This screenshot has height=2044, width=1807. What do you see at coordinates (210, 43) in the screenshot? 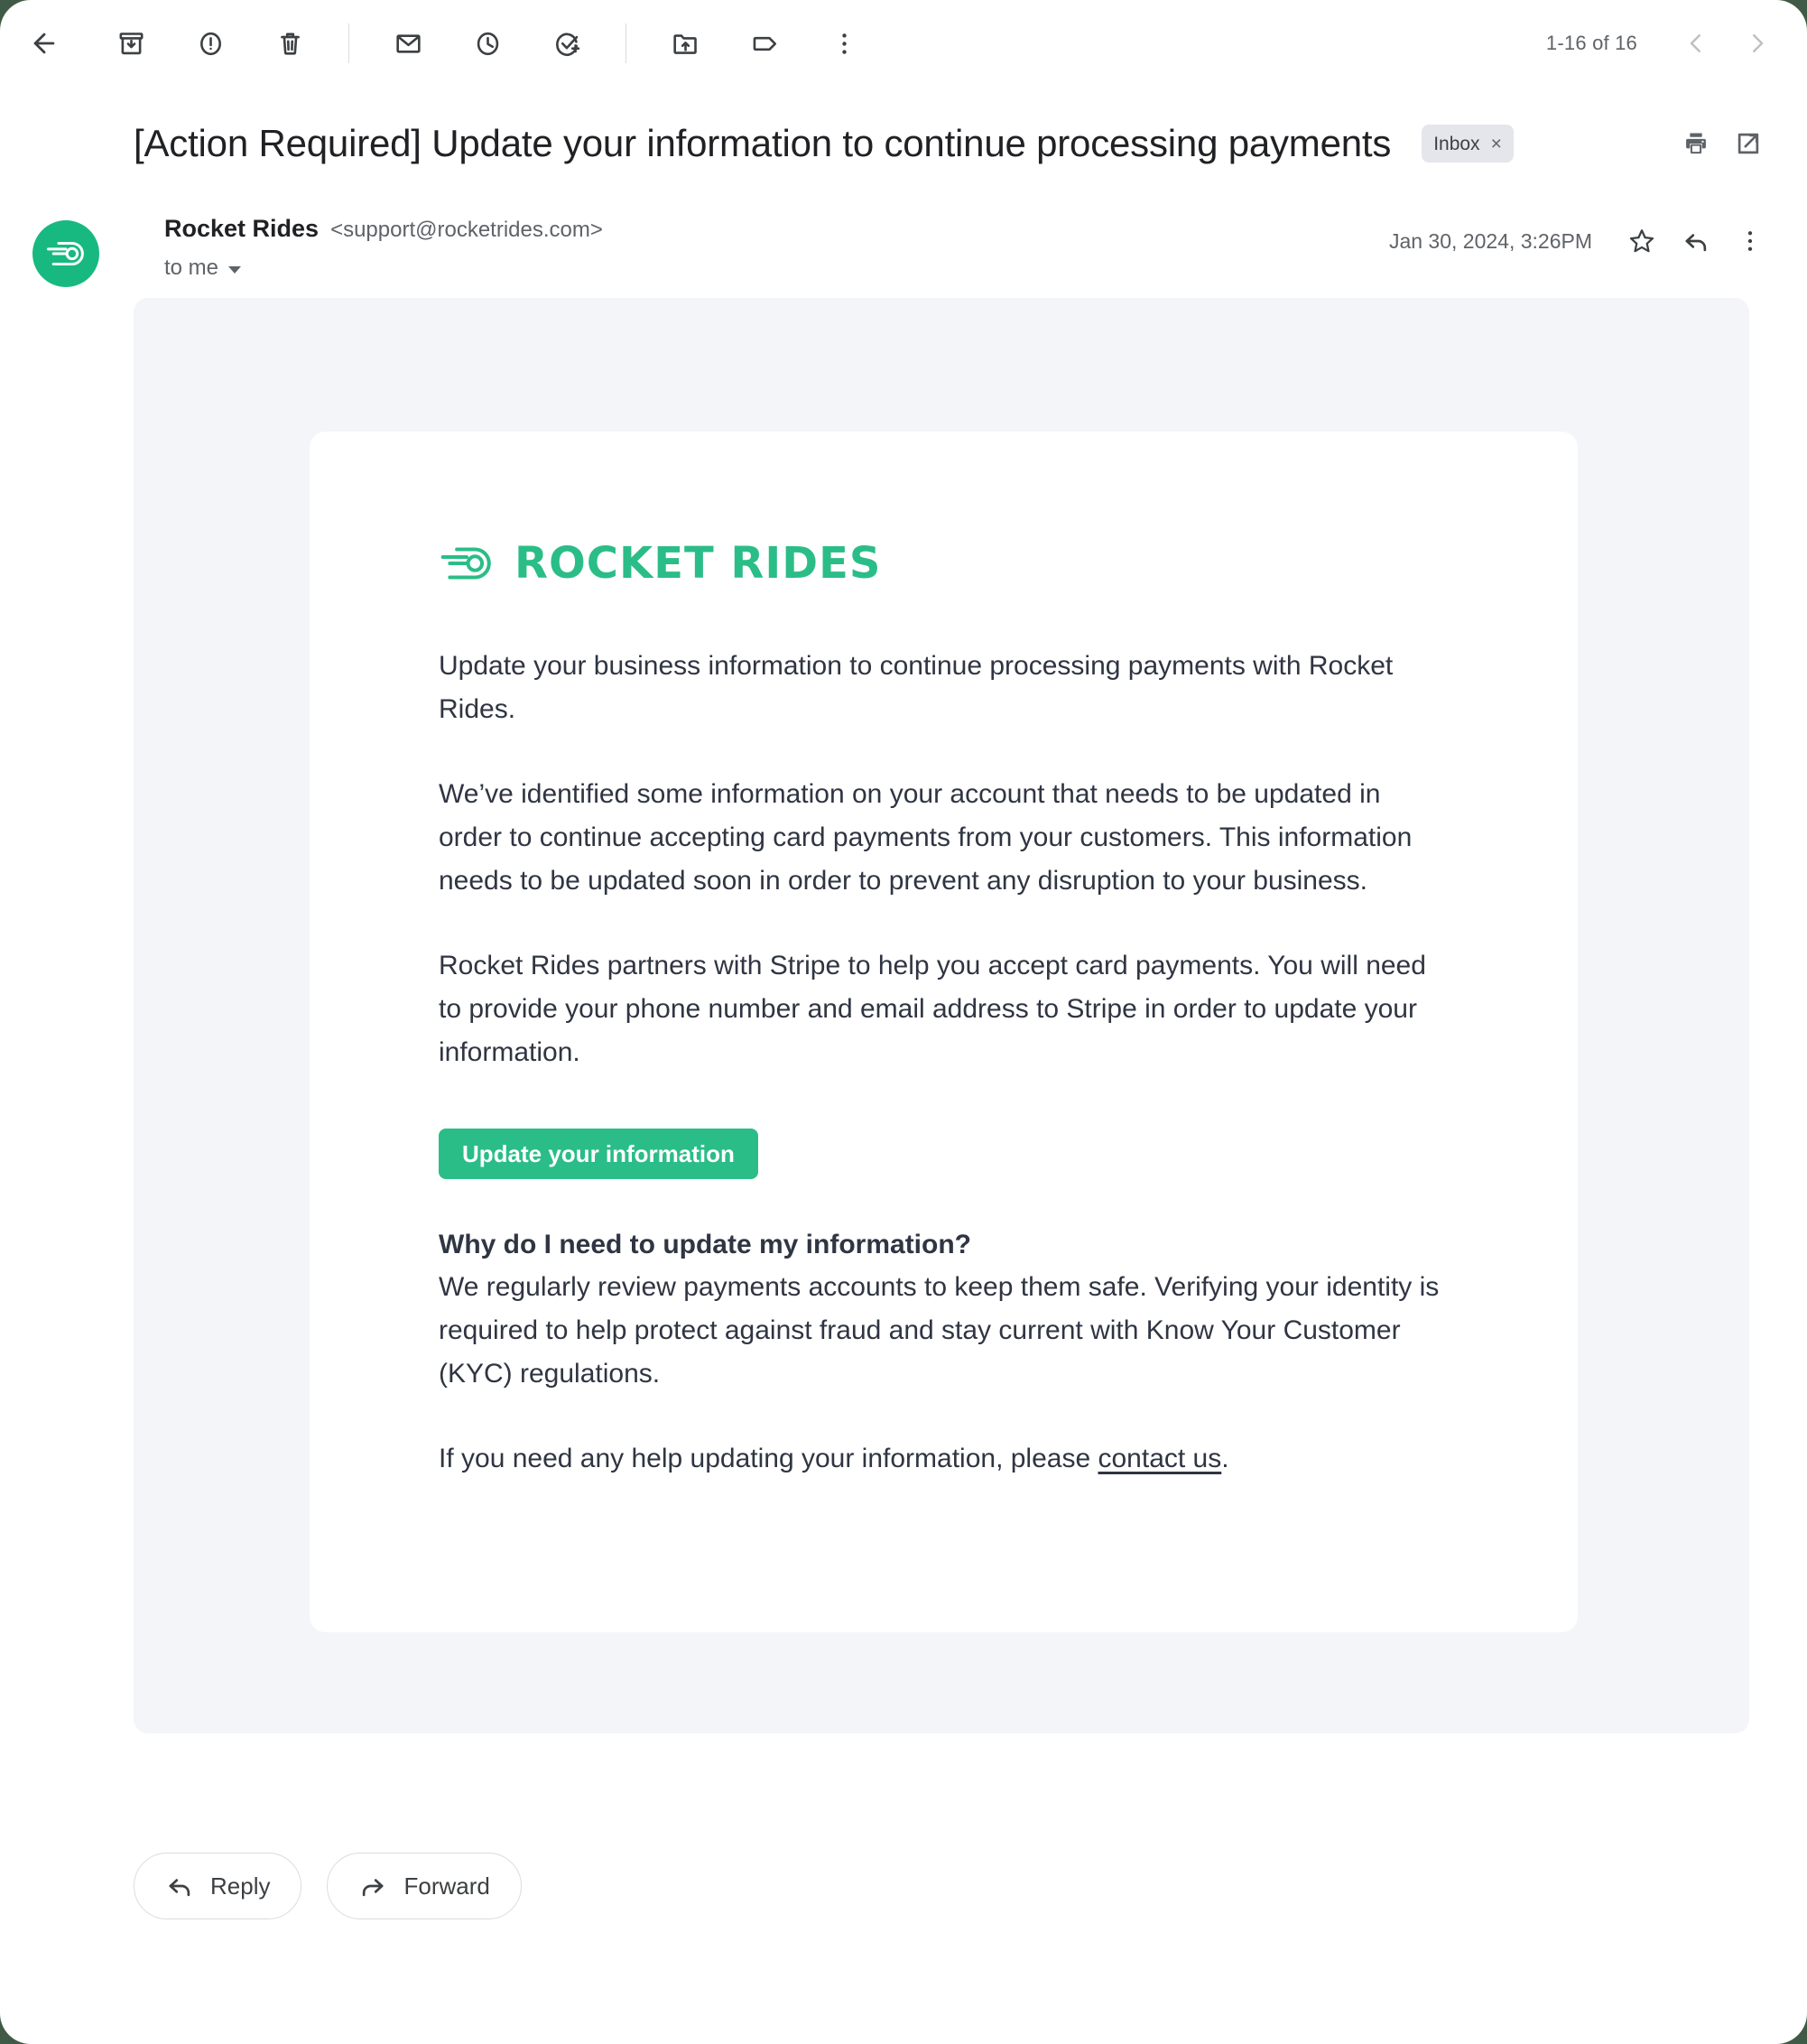
I see `report-spam-icon` at bounding box center [210, 43].